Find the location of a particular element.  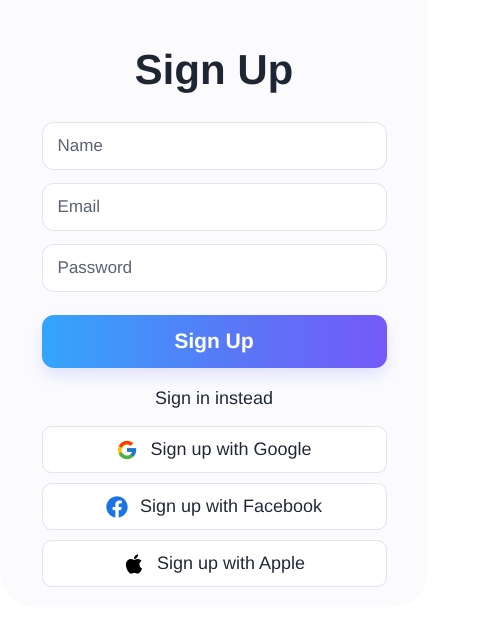

apple-sign-up-button: Sign up with Apple is located at coordinates (214, 563).